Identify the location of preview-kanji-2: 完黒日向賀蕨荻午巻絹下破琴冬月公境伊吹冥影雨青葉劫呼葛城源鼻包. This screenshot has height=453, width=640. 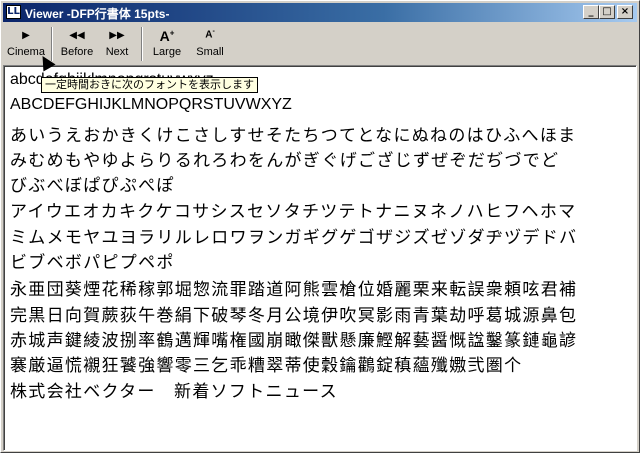
(294, 316).